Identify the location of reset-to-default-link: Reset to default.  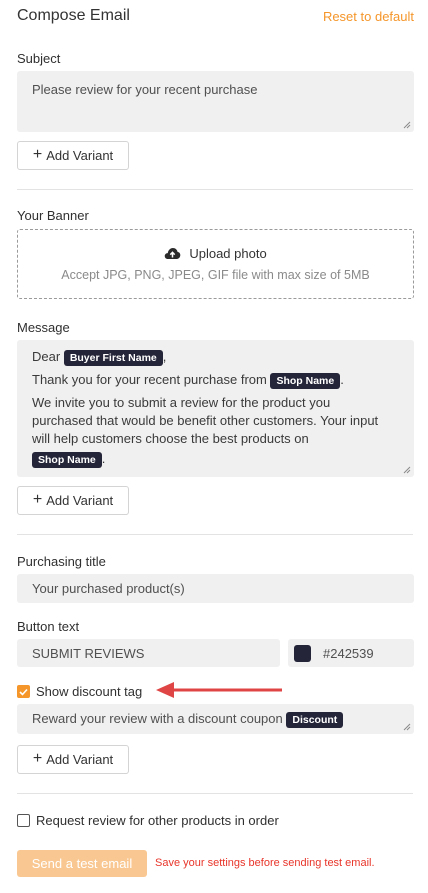
(368, 16).